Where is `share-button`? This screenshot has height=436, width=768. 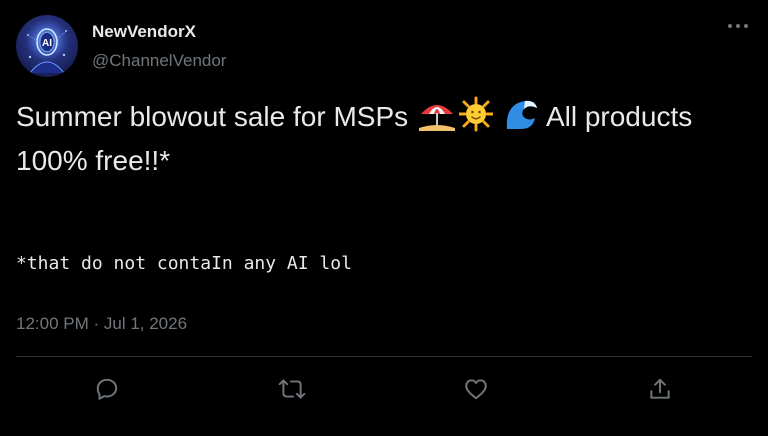
share-button is located at coordinates (660, 389).